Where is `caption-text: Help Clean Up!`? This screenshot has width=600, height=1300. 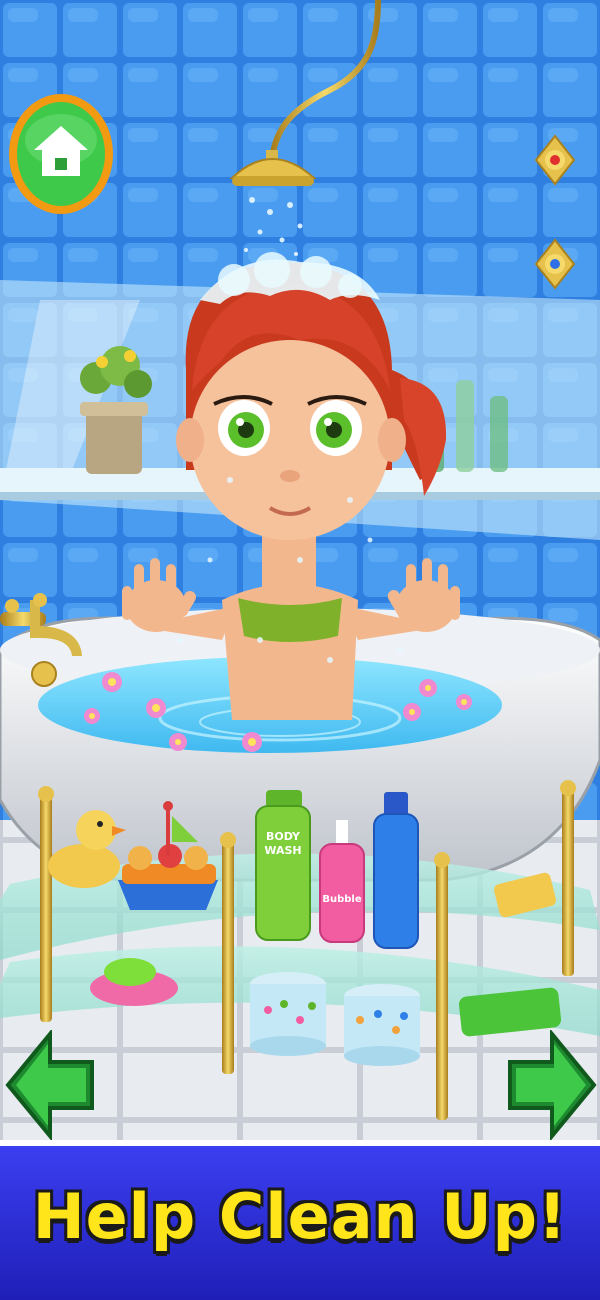 caption-text: Help Clean Up! is located at coordinates (300, 1216).